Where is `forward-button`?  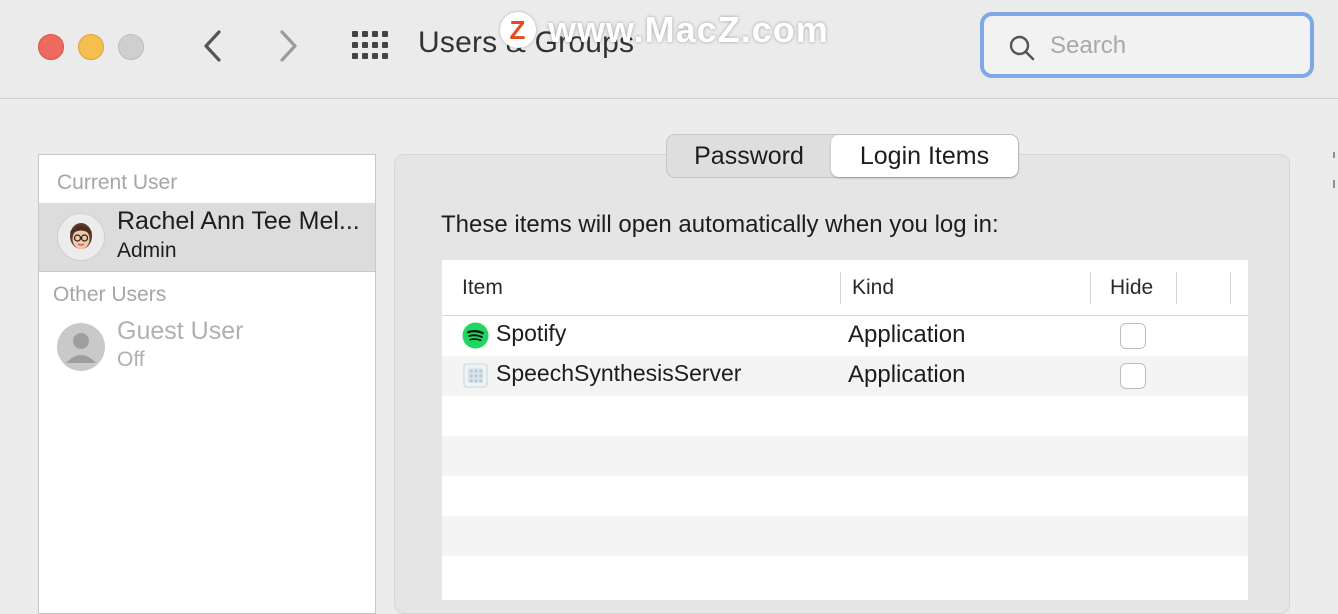 forward-button is located at coordinates (288, 46).